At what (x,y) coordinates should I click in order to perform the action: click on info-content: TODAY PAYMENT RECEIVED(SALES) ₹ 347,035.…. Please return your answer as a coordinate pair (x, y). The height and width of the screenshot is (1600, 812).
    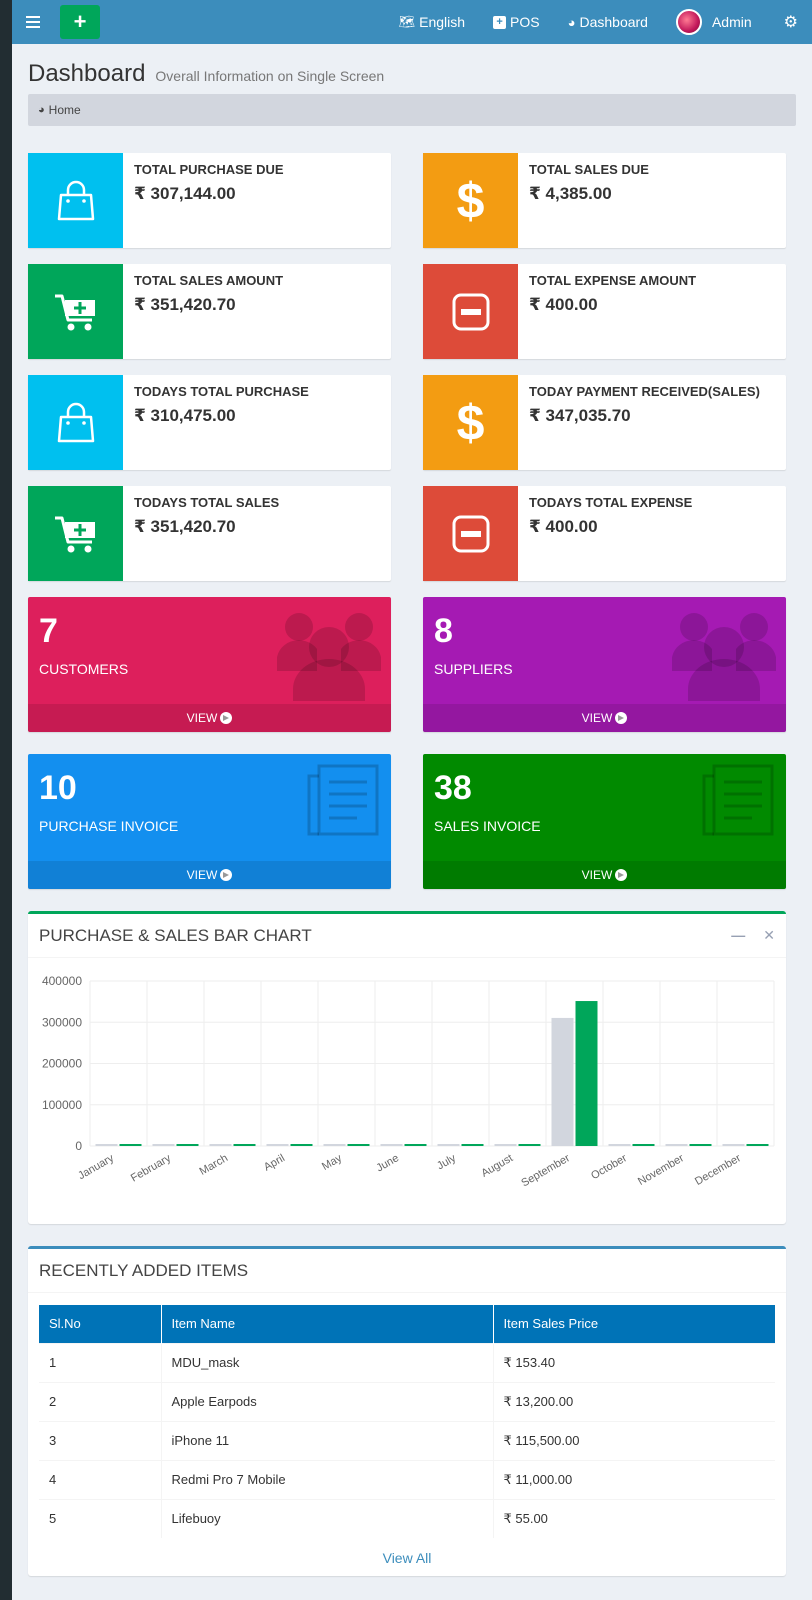
    Looking at the image, I should click on (644, 422).